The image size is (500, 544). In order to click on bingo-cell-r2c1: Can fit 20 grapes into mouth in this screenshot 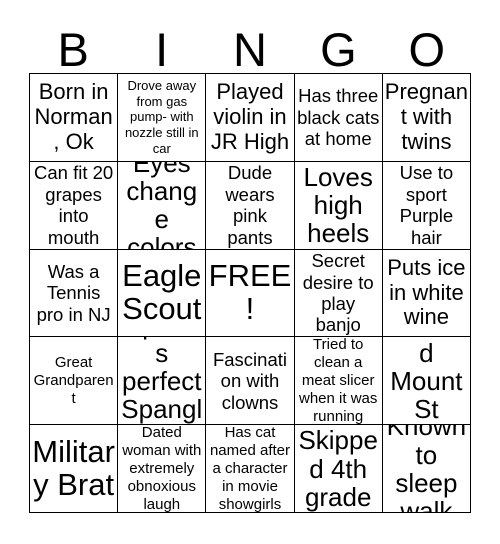, I will do `click(74, 205)`.